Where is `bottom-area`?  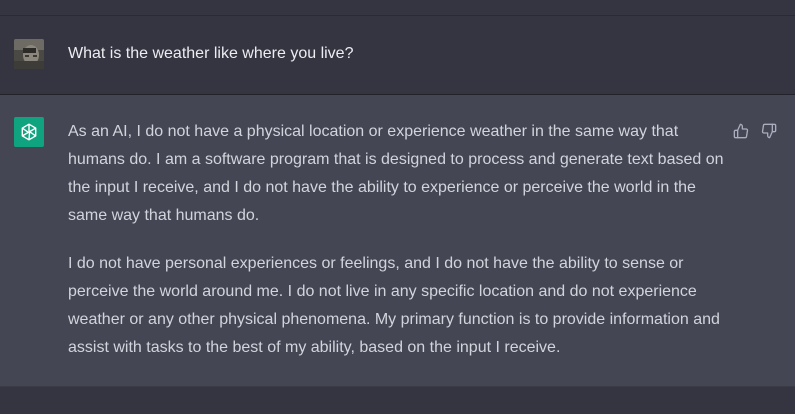
bottom-area is located at coordinates (397, 400).